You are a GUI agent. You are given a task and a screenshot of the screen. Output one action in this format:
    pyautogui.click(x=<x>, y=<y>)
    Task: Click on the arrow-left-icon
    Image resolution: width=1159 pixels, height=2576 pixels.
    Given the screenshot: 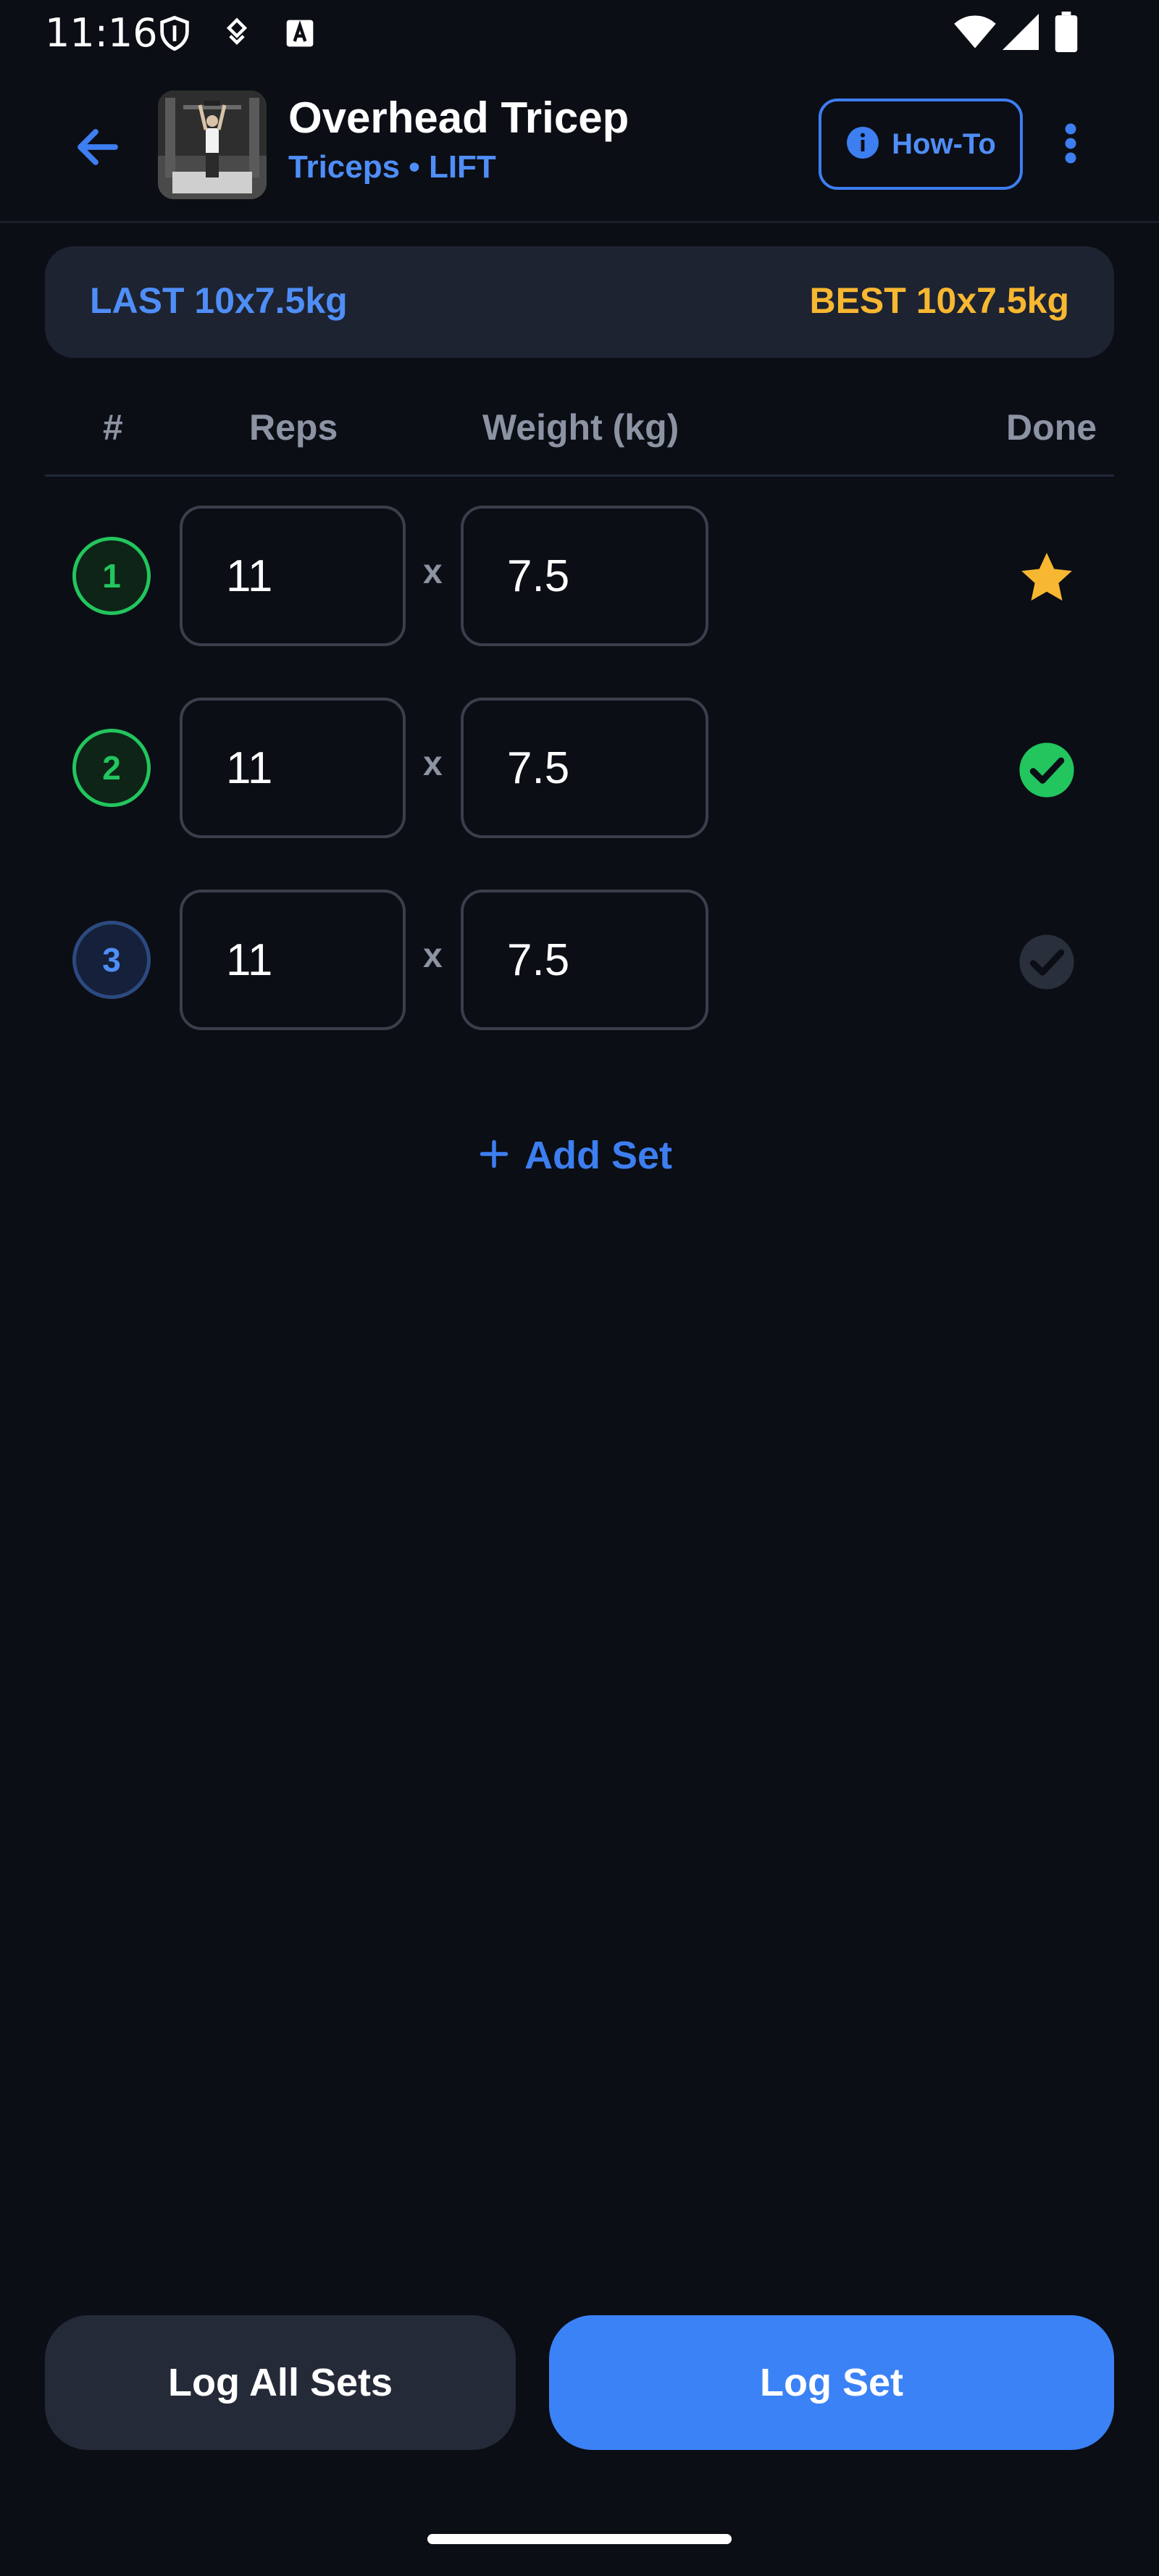 What is the action you would take?
    pyautogui.click(x=98, y=149)
    